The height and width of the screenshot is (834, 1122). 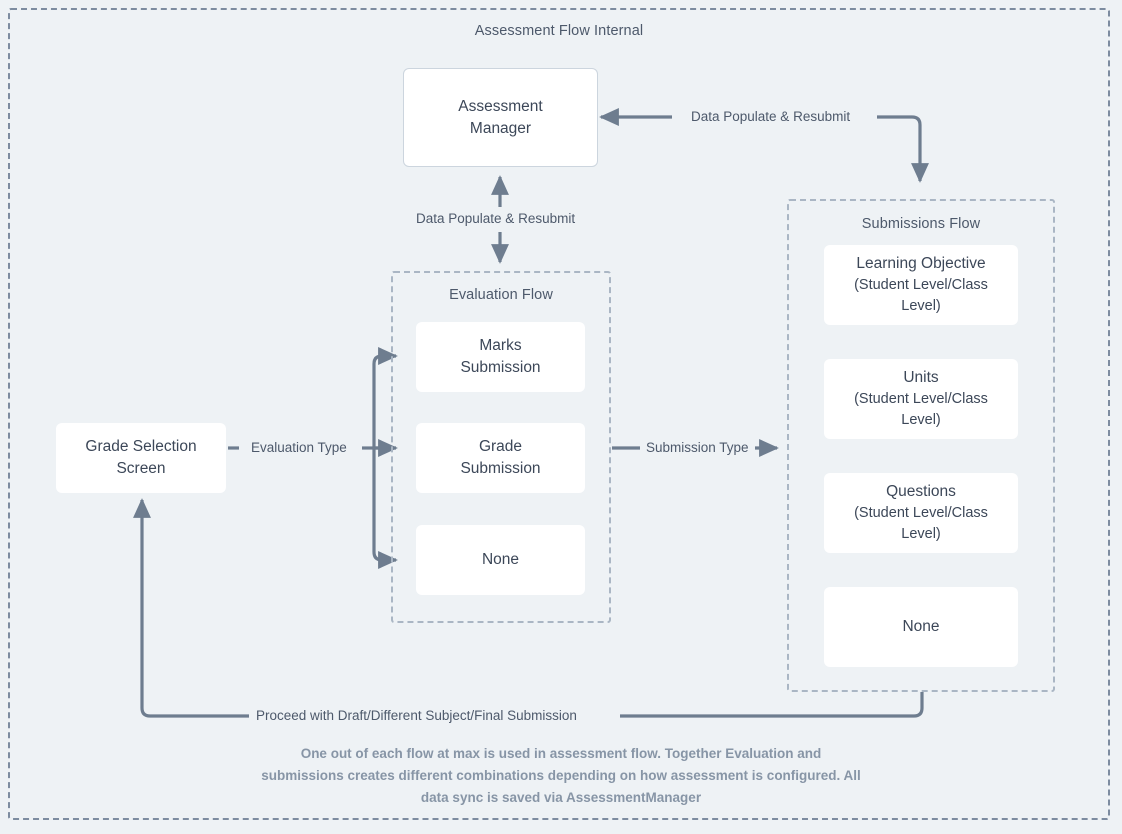 What do you see at coordinates (921, 224) in the screenshot?
I see `group-submissions-flow-title: Submissions Flow` at bounding box center [921, 224].